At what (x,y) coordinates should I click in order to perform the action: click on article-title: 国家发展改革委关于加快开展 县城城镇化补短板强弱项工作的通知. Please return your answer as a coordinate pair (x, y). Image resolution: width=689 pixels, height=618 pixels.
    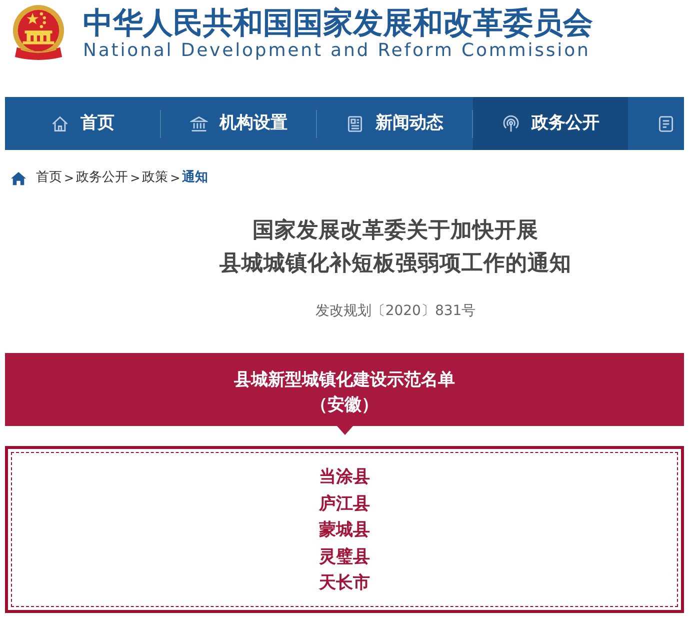
    Looking at the image, I should click on (396, 247).